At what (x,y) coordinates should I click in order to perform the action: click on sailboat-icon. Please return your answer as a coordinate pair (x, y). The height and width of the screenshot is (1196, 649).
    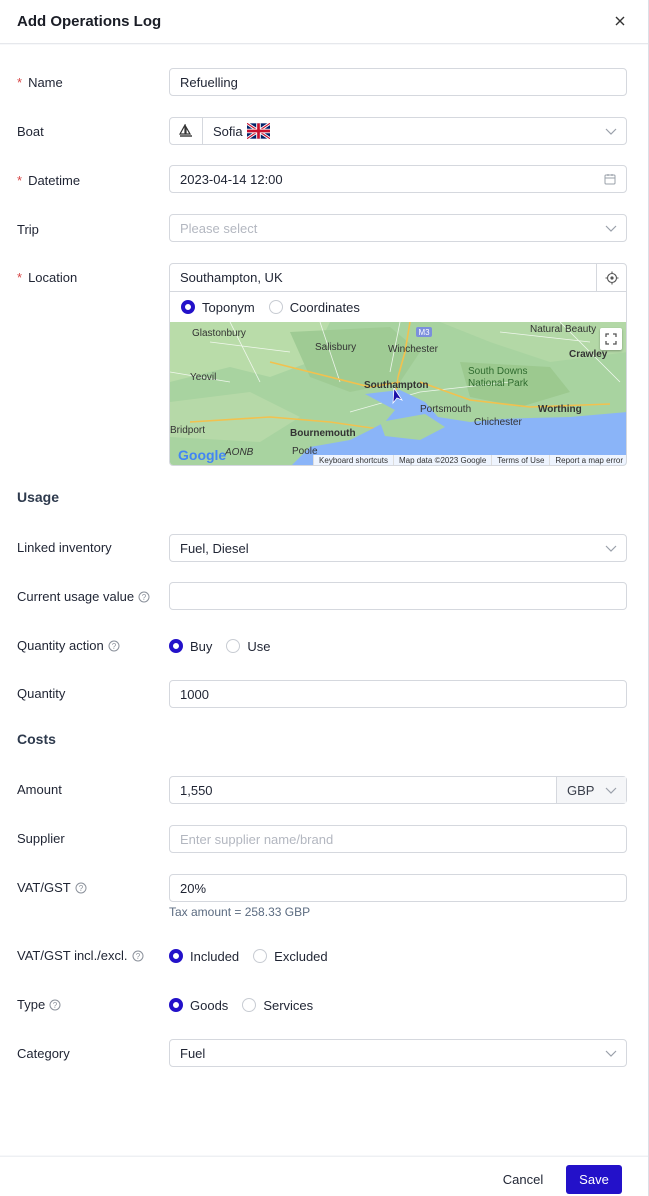
    Looking at the image, I should click on (186, 131).